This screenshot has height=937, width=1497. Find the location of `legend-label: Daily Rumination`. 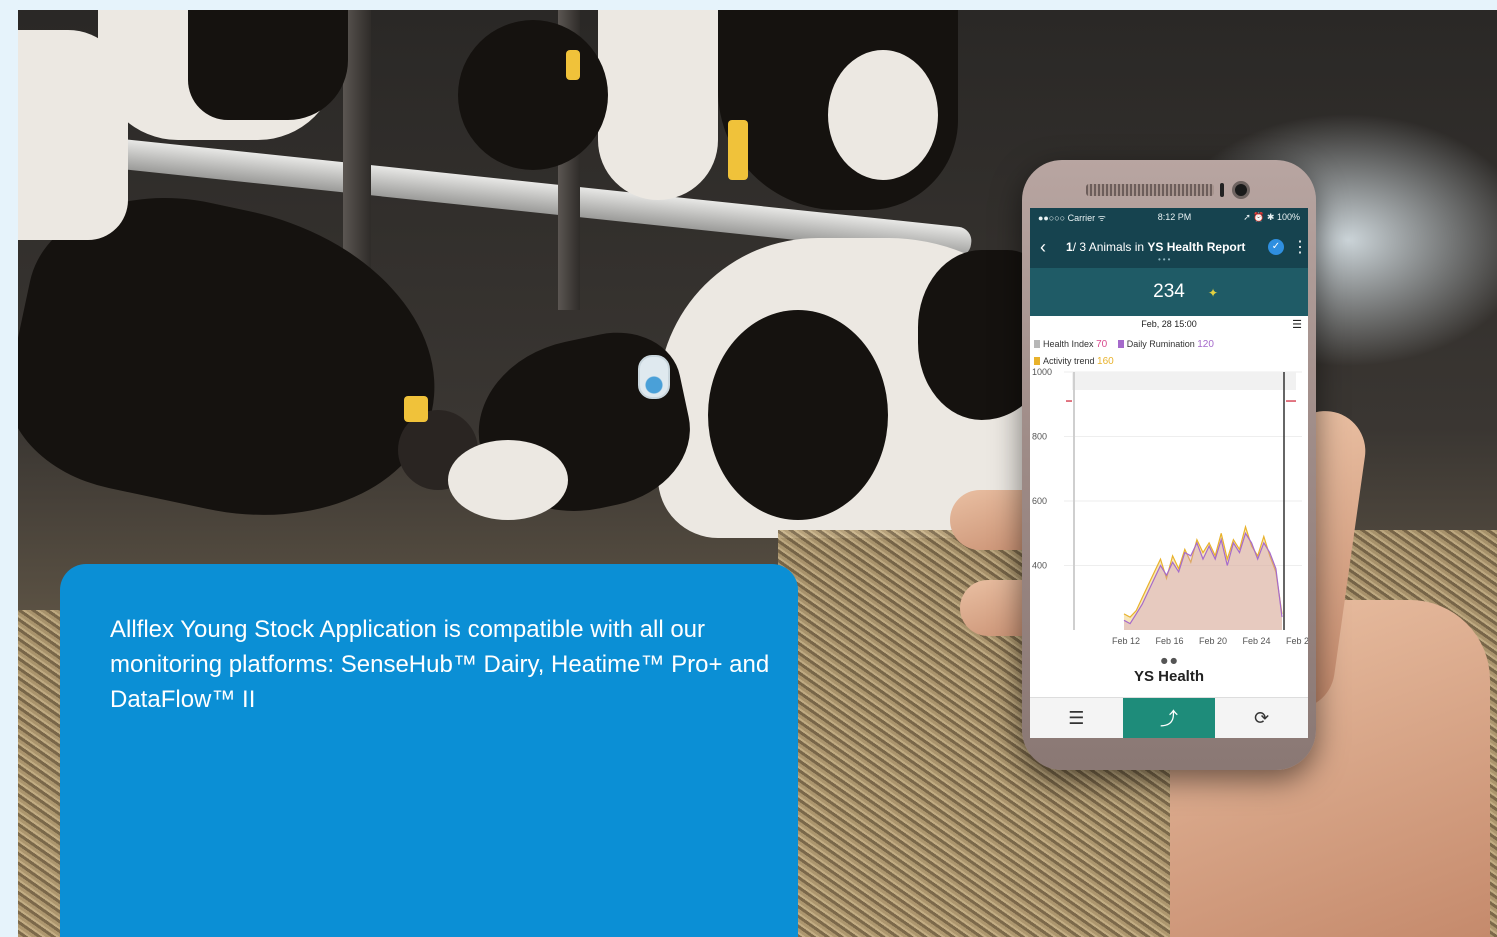

legend-label: Daily Rumination is located at coordinates (1160, 344).